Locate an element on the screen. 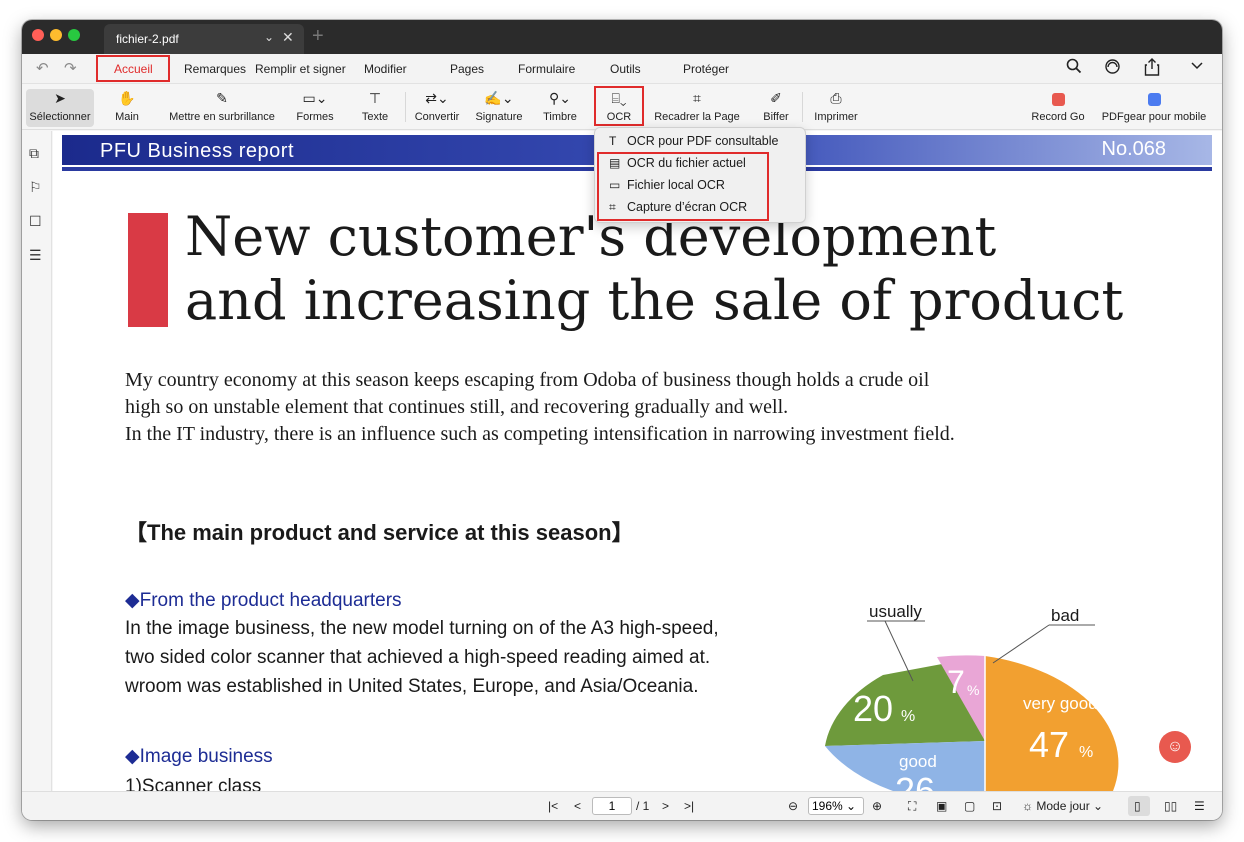 The height and width of the screenshot is (842, 1244). page-number-input: 1 is located at coordinates (612, 806).